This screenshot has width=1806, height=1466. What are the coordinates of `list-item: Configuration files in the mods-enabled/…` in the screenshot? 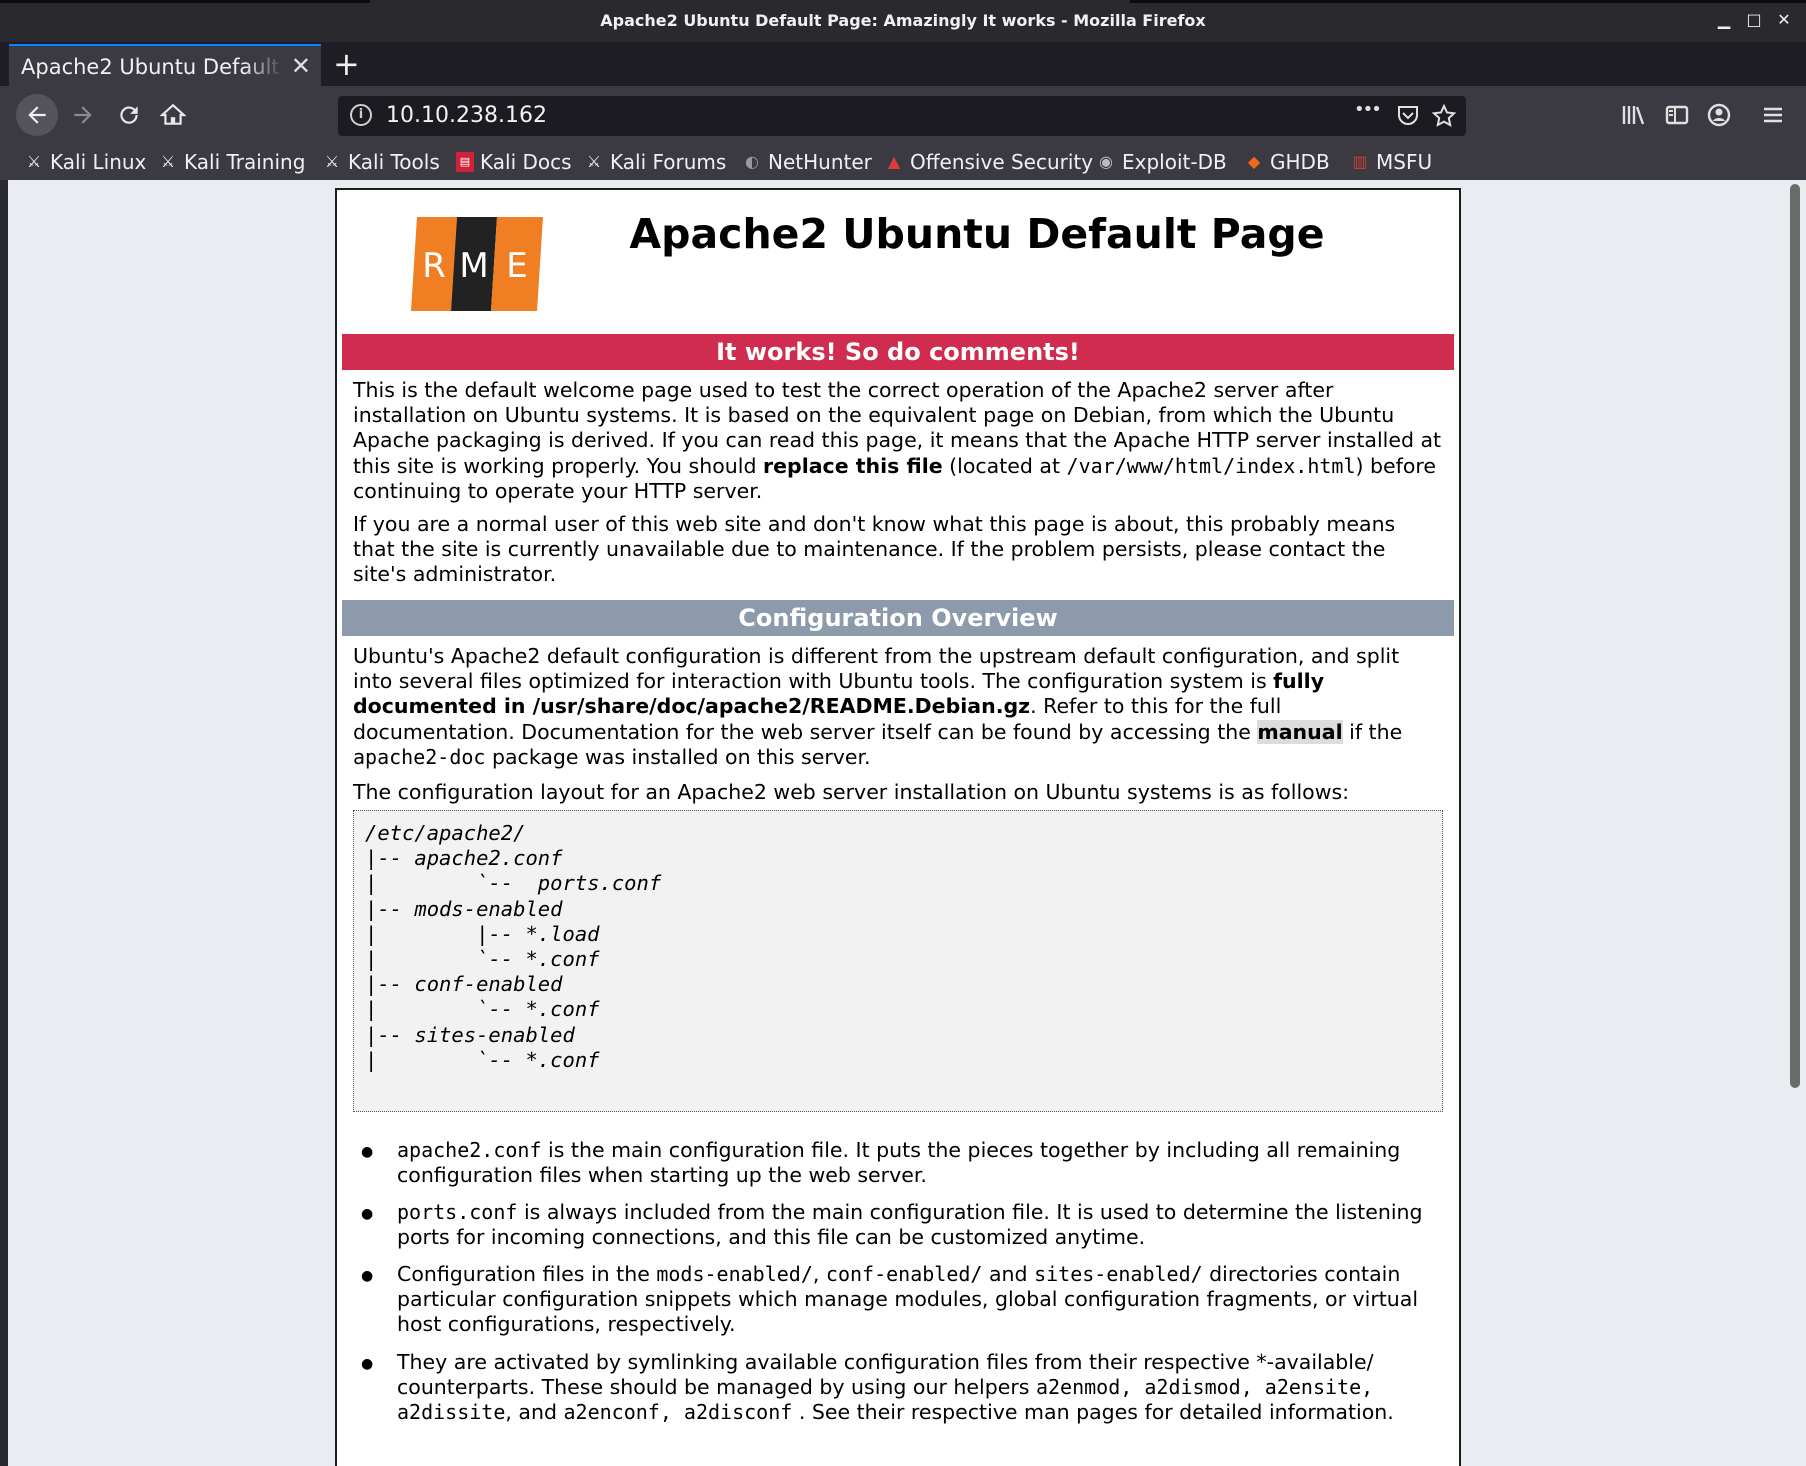 It's located at (908, 1299).